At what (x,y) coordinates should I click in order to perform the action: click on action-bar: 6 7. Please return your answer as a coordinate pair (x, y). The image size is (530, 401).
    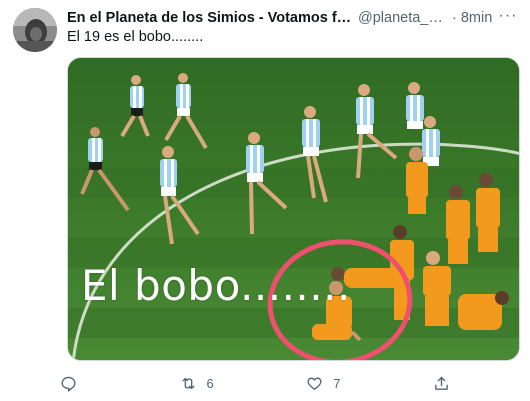
    Looking at the image, I should click on (260, 383).